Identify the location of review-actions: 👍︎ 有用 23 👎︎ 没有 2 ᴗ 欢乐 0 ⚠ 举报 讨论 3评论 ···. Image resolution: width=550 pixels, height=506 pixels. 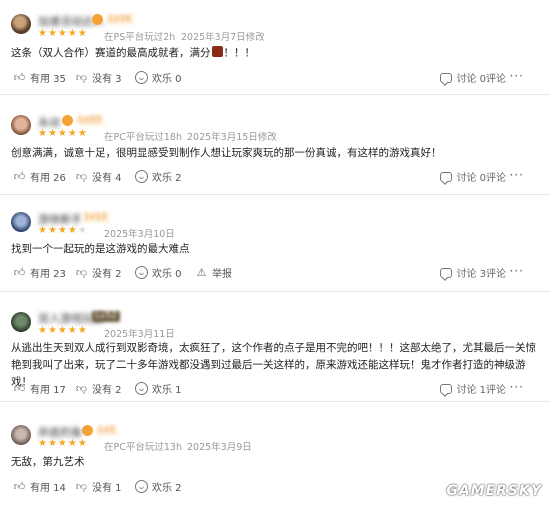
(273, 272).